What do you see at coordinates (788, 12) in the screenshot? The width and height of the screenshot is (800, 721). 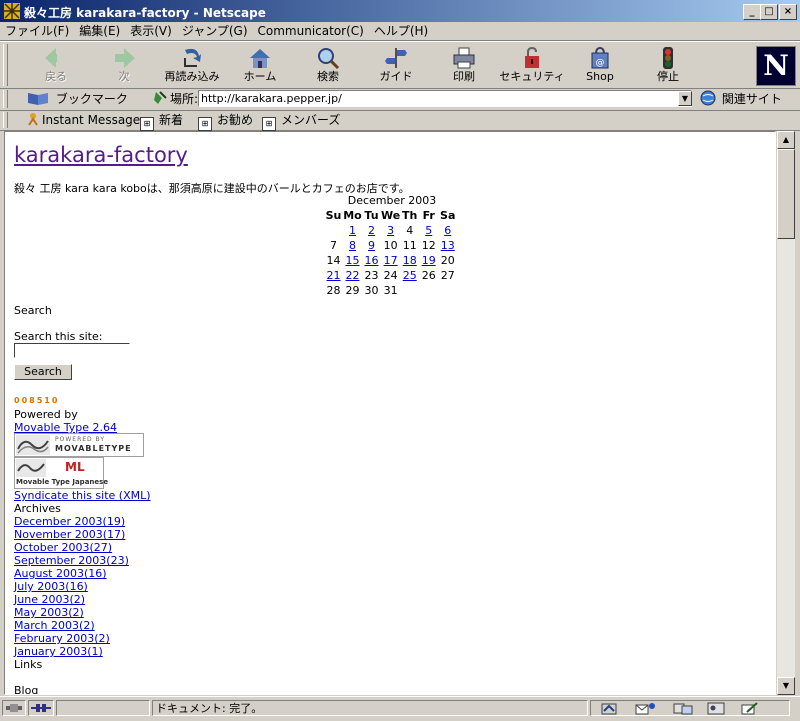 I see `close-button: ×` at bounding box center [788, 12].